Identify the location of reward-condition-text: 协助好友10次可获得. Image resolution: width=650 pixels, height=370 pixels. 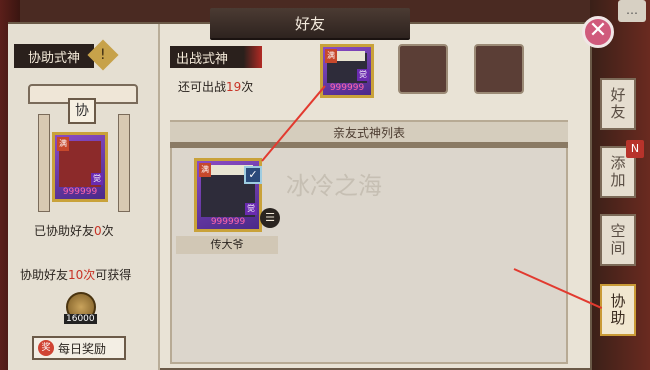
(76, 275).